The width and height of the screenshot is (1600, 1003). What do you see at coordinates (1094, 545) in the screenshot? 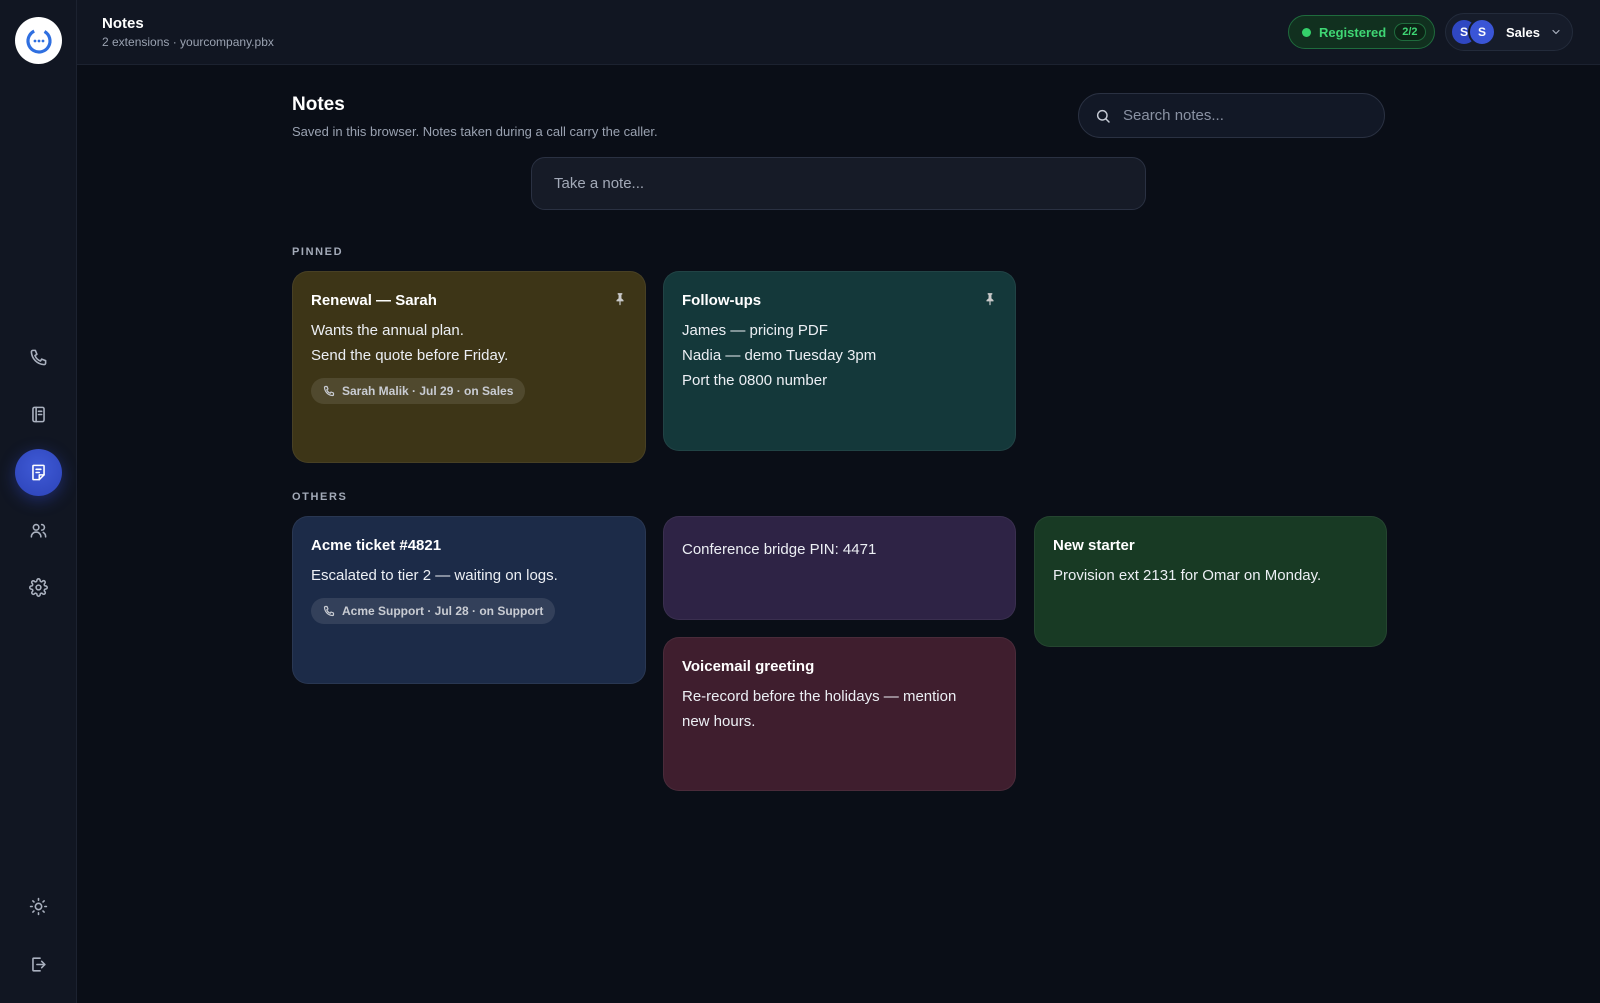
I see `note-title: New starter` at bounding box center [1094, 545].